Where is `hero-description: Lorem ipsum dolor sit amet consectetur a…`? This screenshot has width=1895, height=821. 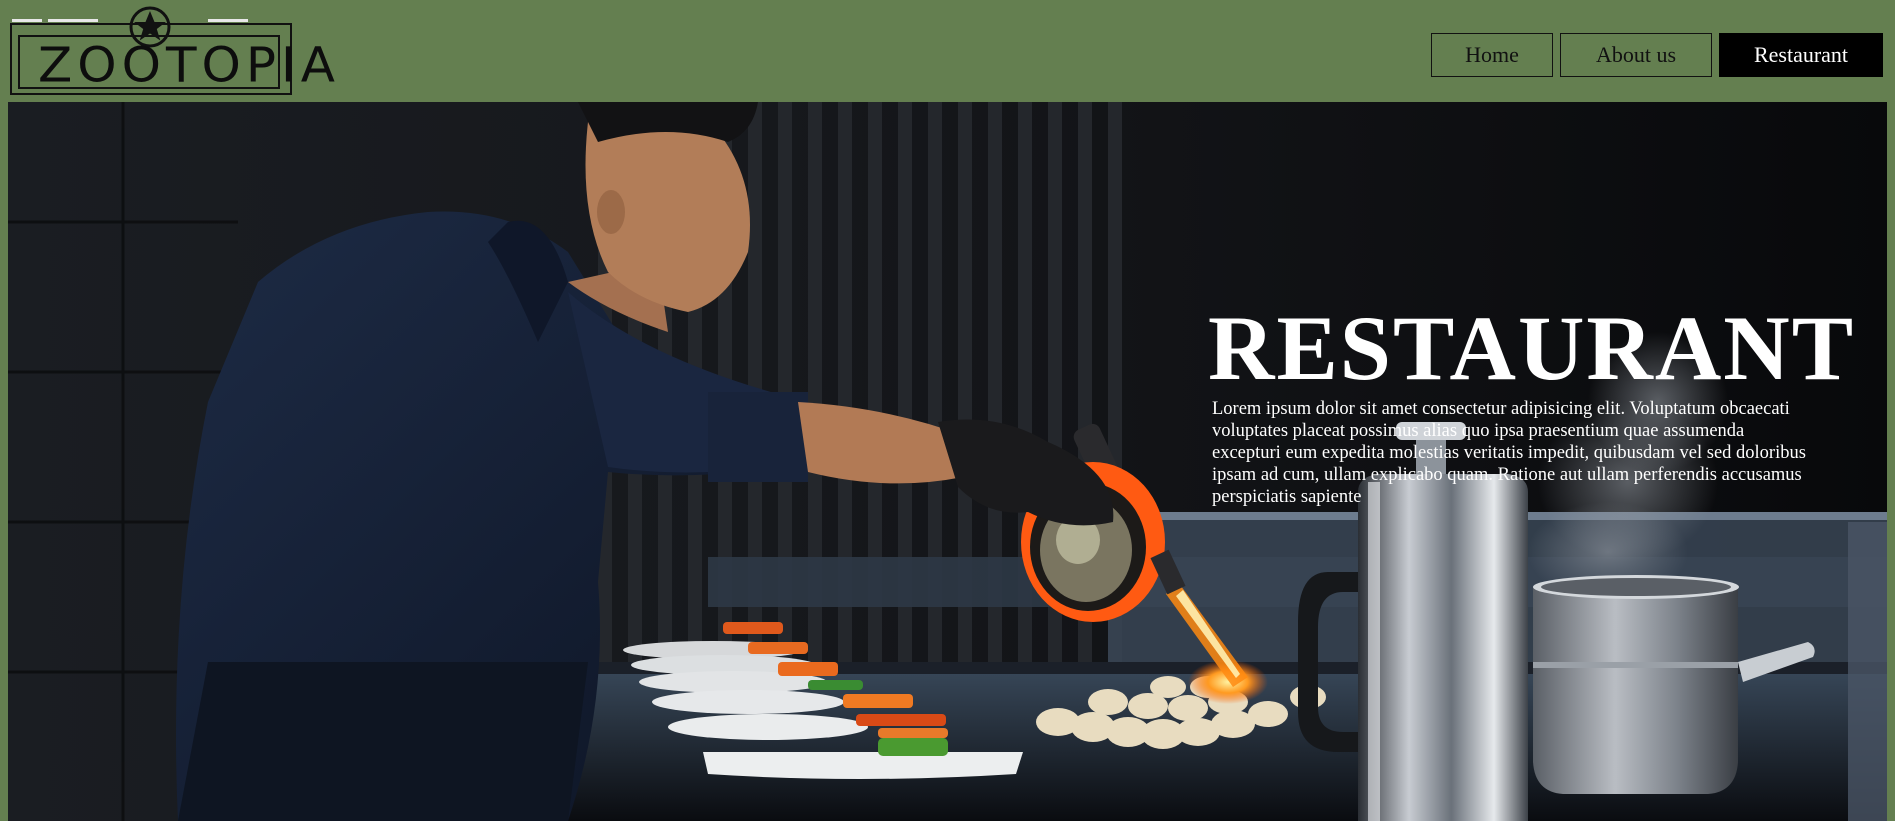 hero-description: Lorem ipsum dolor sit amet consectetur a… is located at coordinates (1509, 453).